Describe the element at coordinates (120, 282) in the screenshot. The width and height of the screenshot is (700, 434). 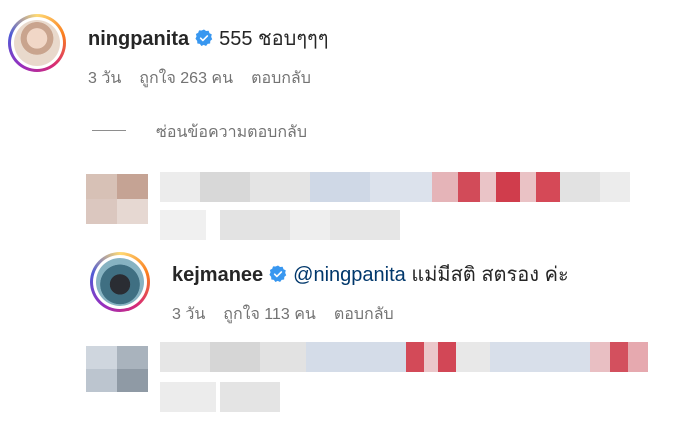
I see `avatar-kejmanee` at that location.